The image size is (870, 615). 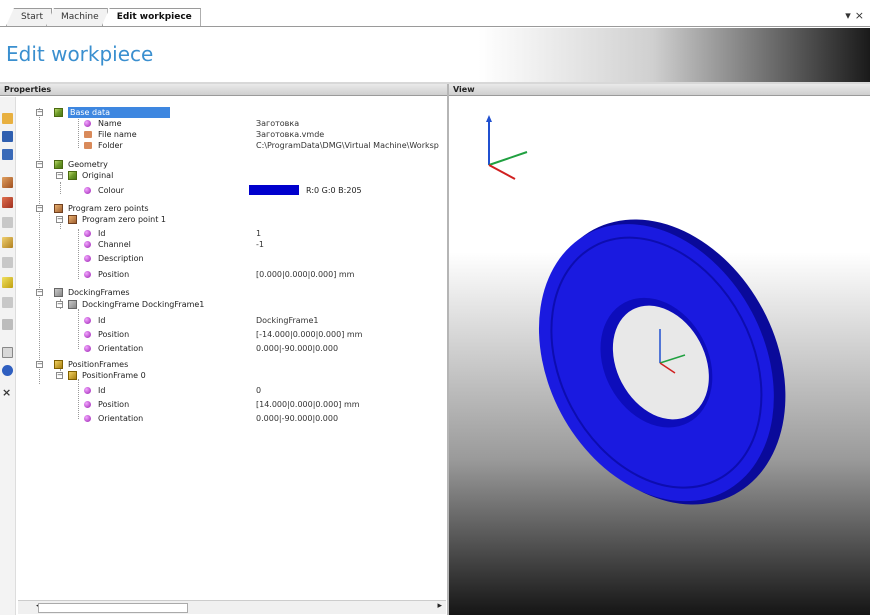 I want to click on tree-row-position-frame-0: − PositionFrame 0, so click(x=232, y=375).